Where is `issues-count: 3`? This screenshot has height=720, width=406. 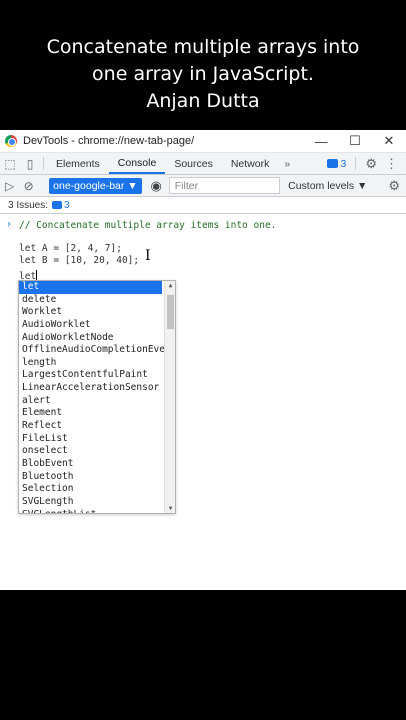 issues-count: 3 is located at coordinates (67, 205).